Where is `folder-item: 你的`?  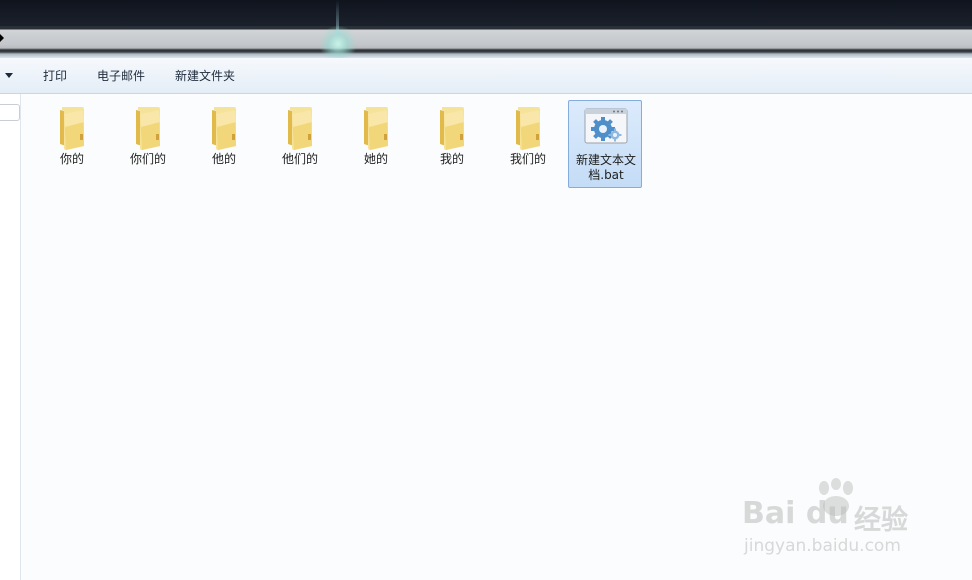
folder-item: 你的 is located at coordinates (72, 144).